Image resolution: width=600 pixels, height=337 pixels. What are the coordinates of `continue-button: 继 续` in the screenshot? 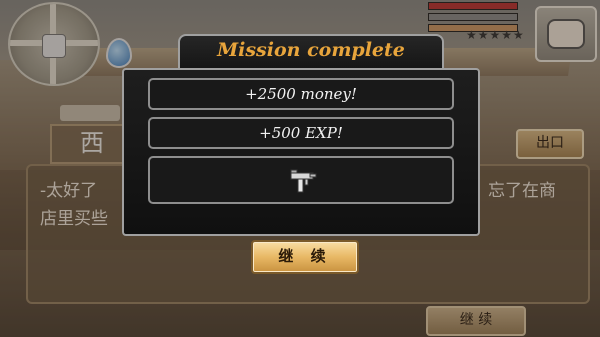 It's located at (305, 257).